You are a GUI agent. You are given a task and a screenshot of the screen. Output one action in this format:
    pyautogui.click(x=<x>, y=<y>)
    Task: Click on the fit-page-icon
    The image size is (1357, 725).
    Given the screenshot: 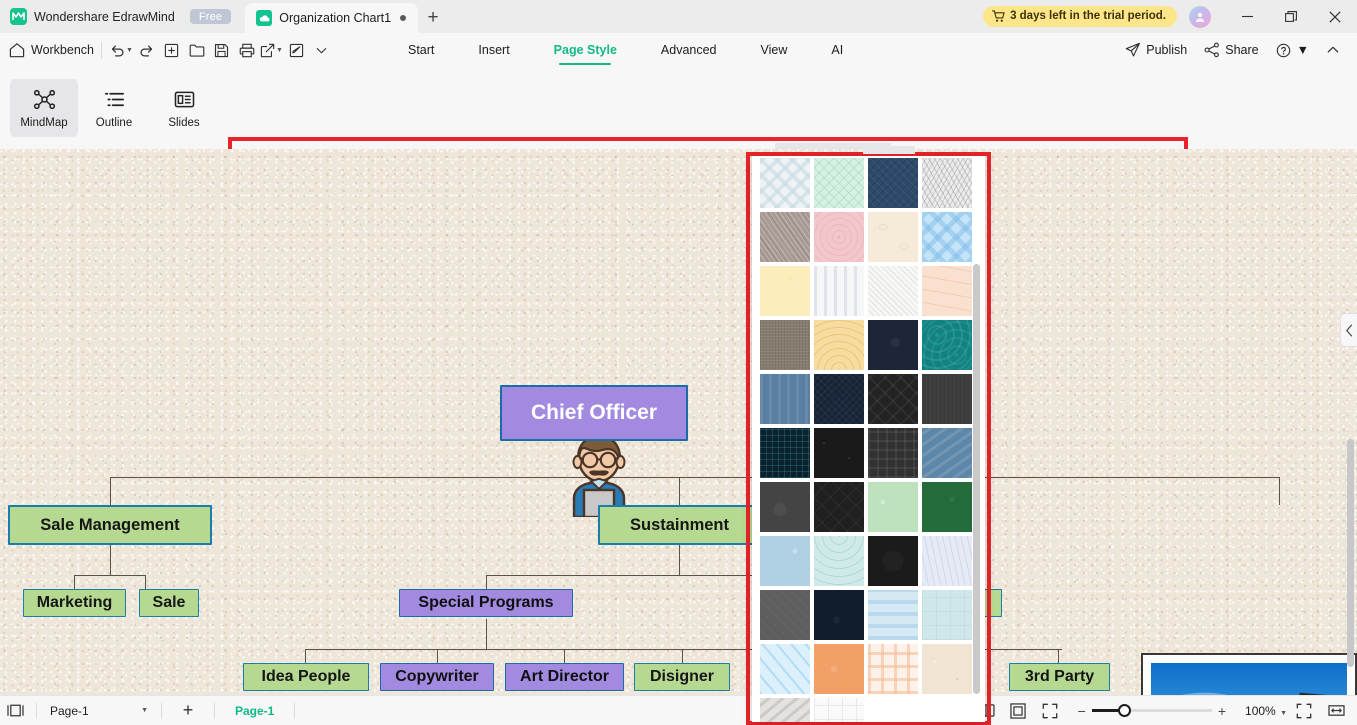 What is the action you would take?
    pyautogui.click(x=1018, y=710)
    